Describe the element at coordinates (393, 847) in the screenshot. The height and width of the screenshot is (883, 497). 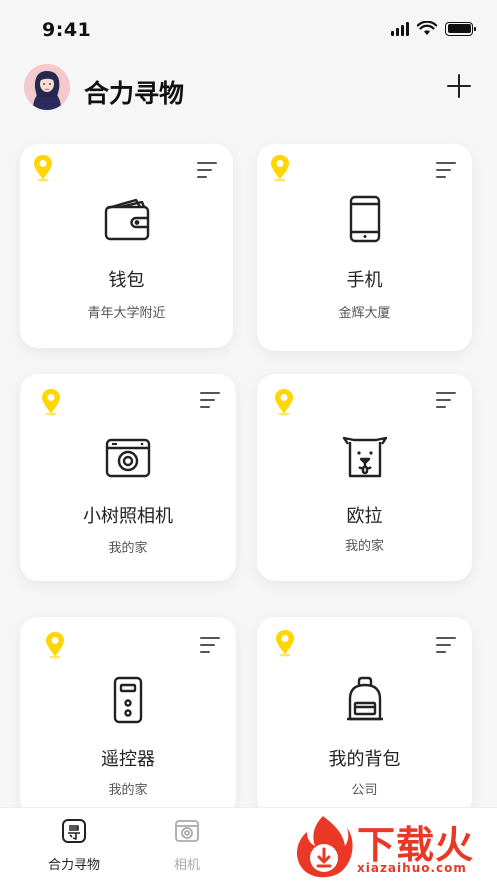
I see `watermark: 下载火 xiazaihuo.com` at that location.